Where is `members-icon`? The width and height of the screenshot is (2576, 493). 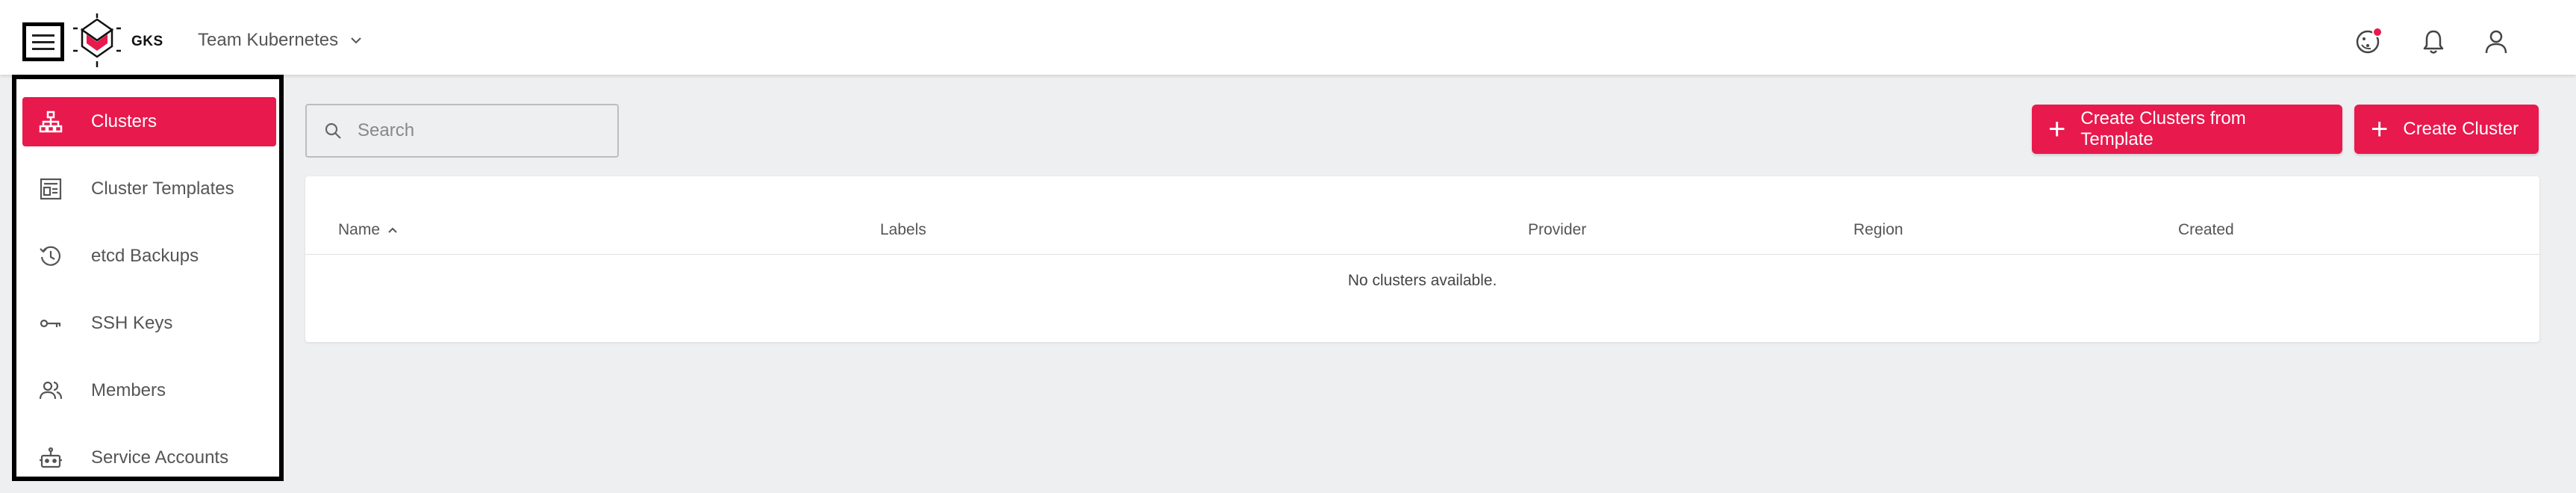 members-icon is located at coordinates (50, 390).